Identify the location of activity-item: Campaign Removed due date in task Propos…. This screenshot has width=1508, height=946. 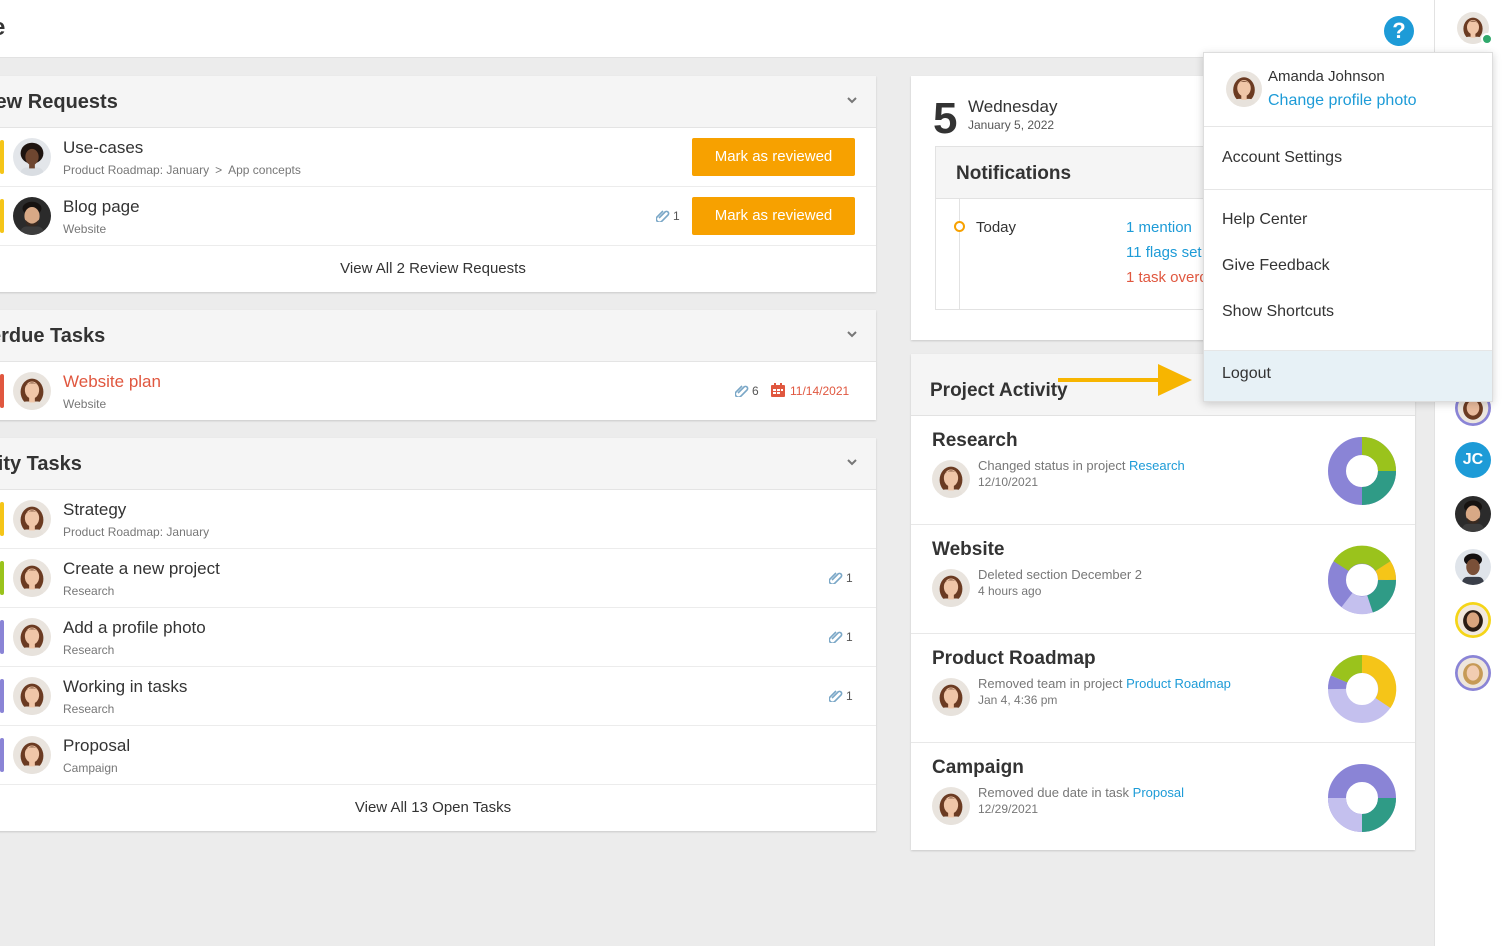
(1163, 797).